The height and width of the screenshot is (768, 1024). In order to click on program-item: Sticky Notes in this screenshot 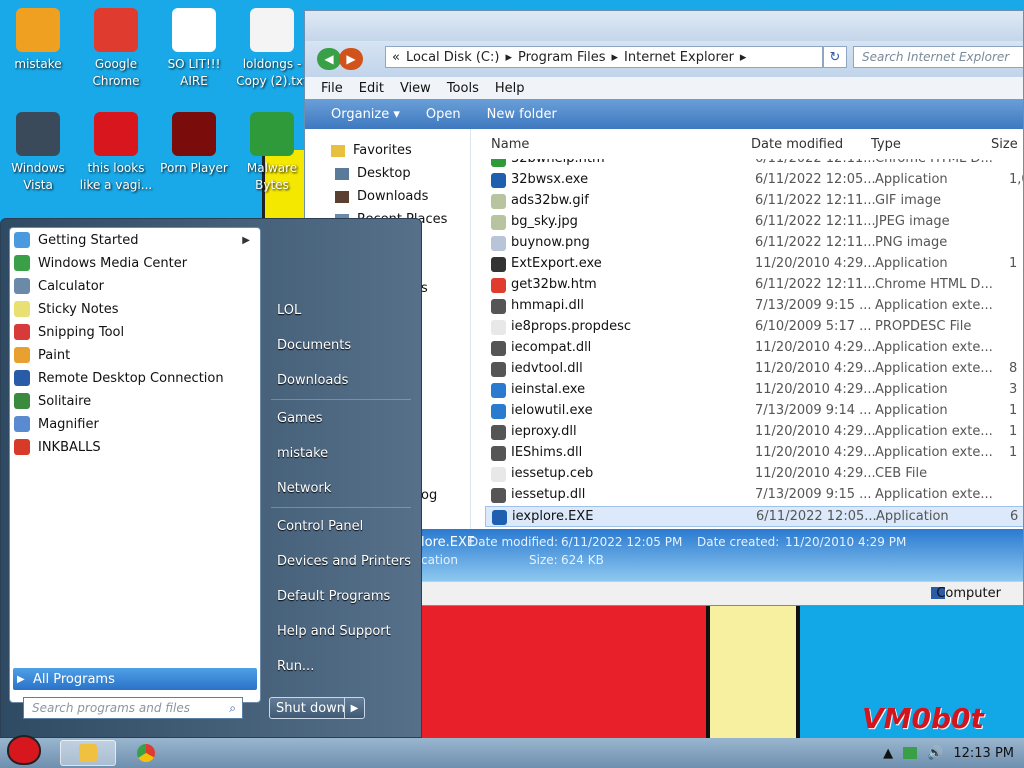, I will do `click(137, 309)`.